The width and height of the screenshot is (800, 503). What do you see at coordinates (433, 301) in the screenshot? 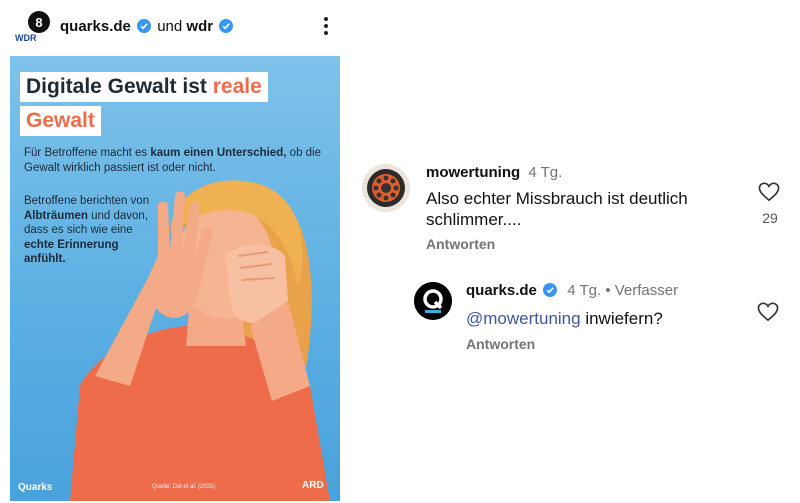
I see `quarks-avatar` at bounding box center [433, 301].